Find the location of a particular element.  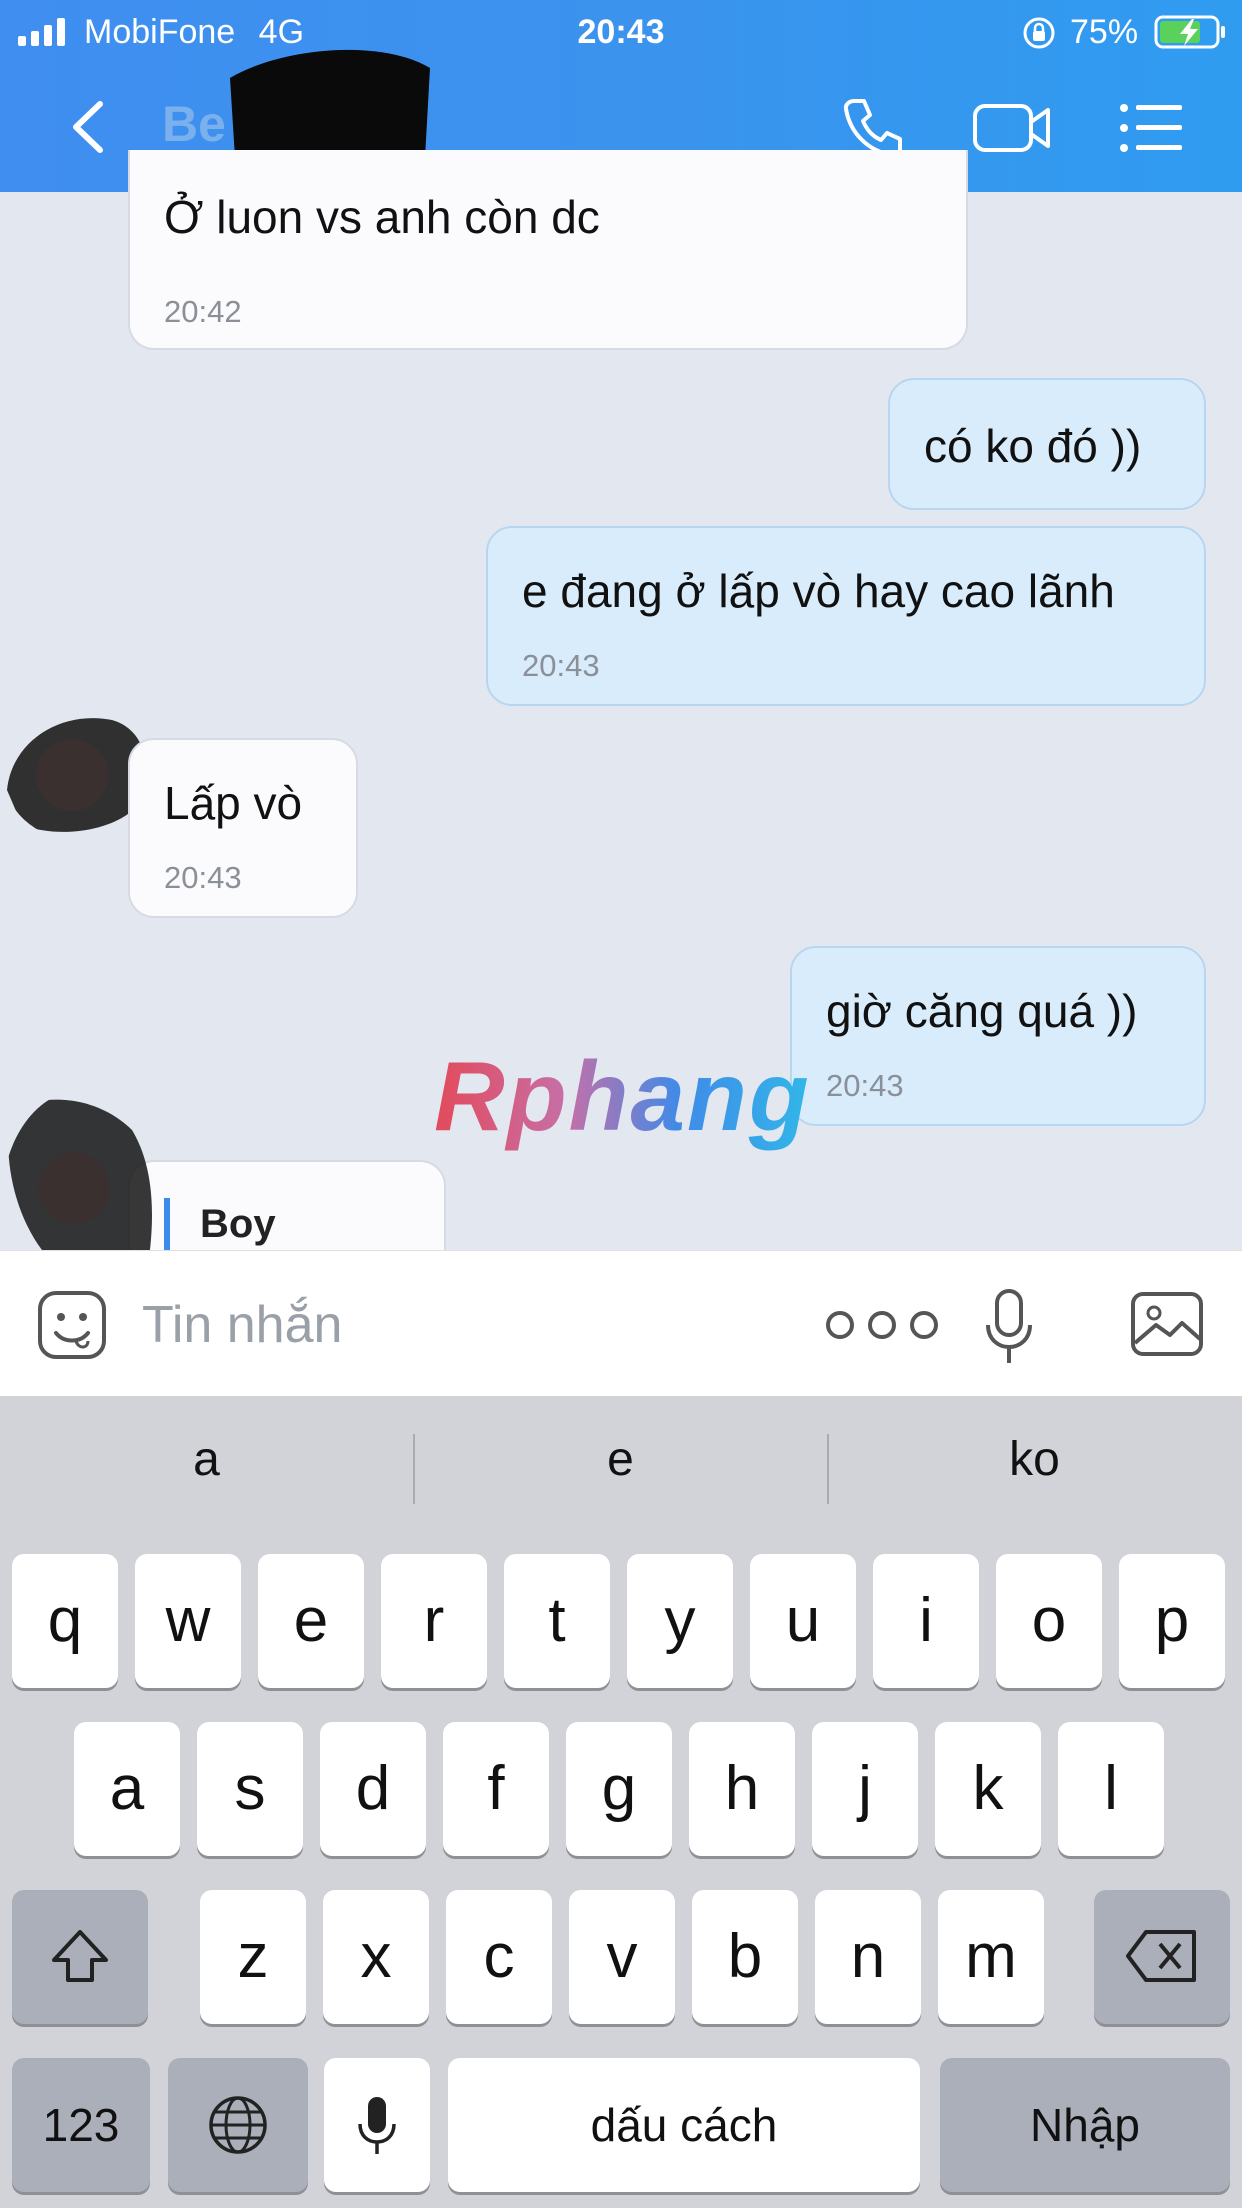

key-v: v is located at coordinates (622, 1957).